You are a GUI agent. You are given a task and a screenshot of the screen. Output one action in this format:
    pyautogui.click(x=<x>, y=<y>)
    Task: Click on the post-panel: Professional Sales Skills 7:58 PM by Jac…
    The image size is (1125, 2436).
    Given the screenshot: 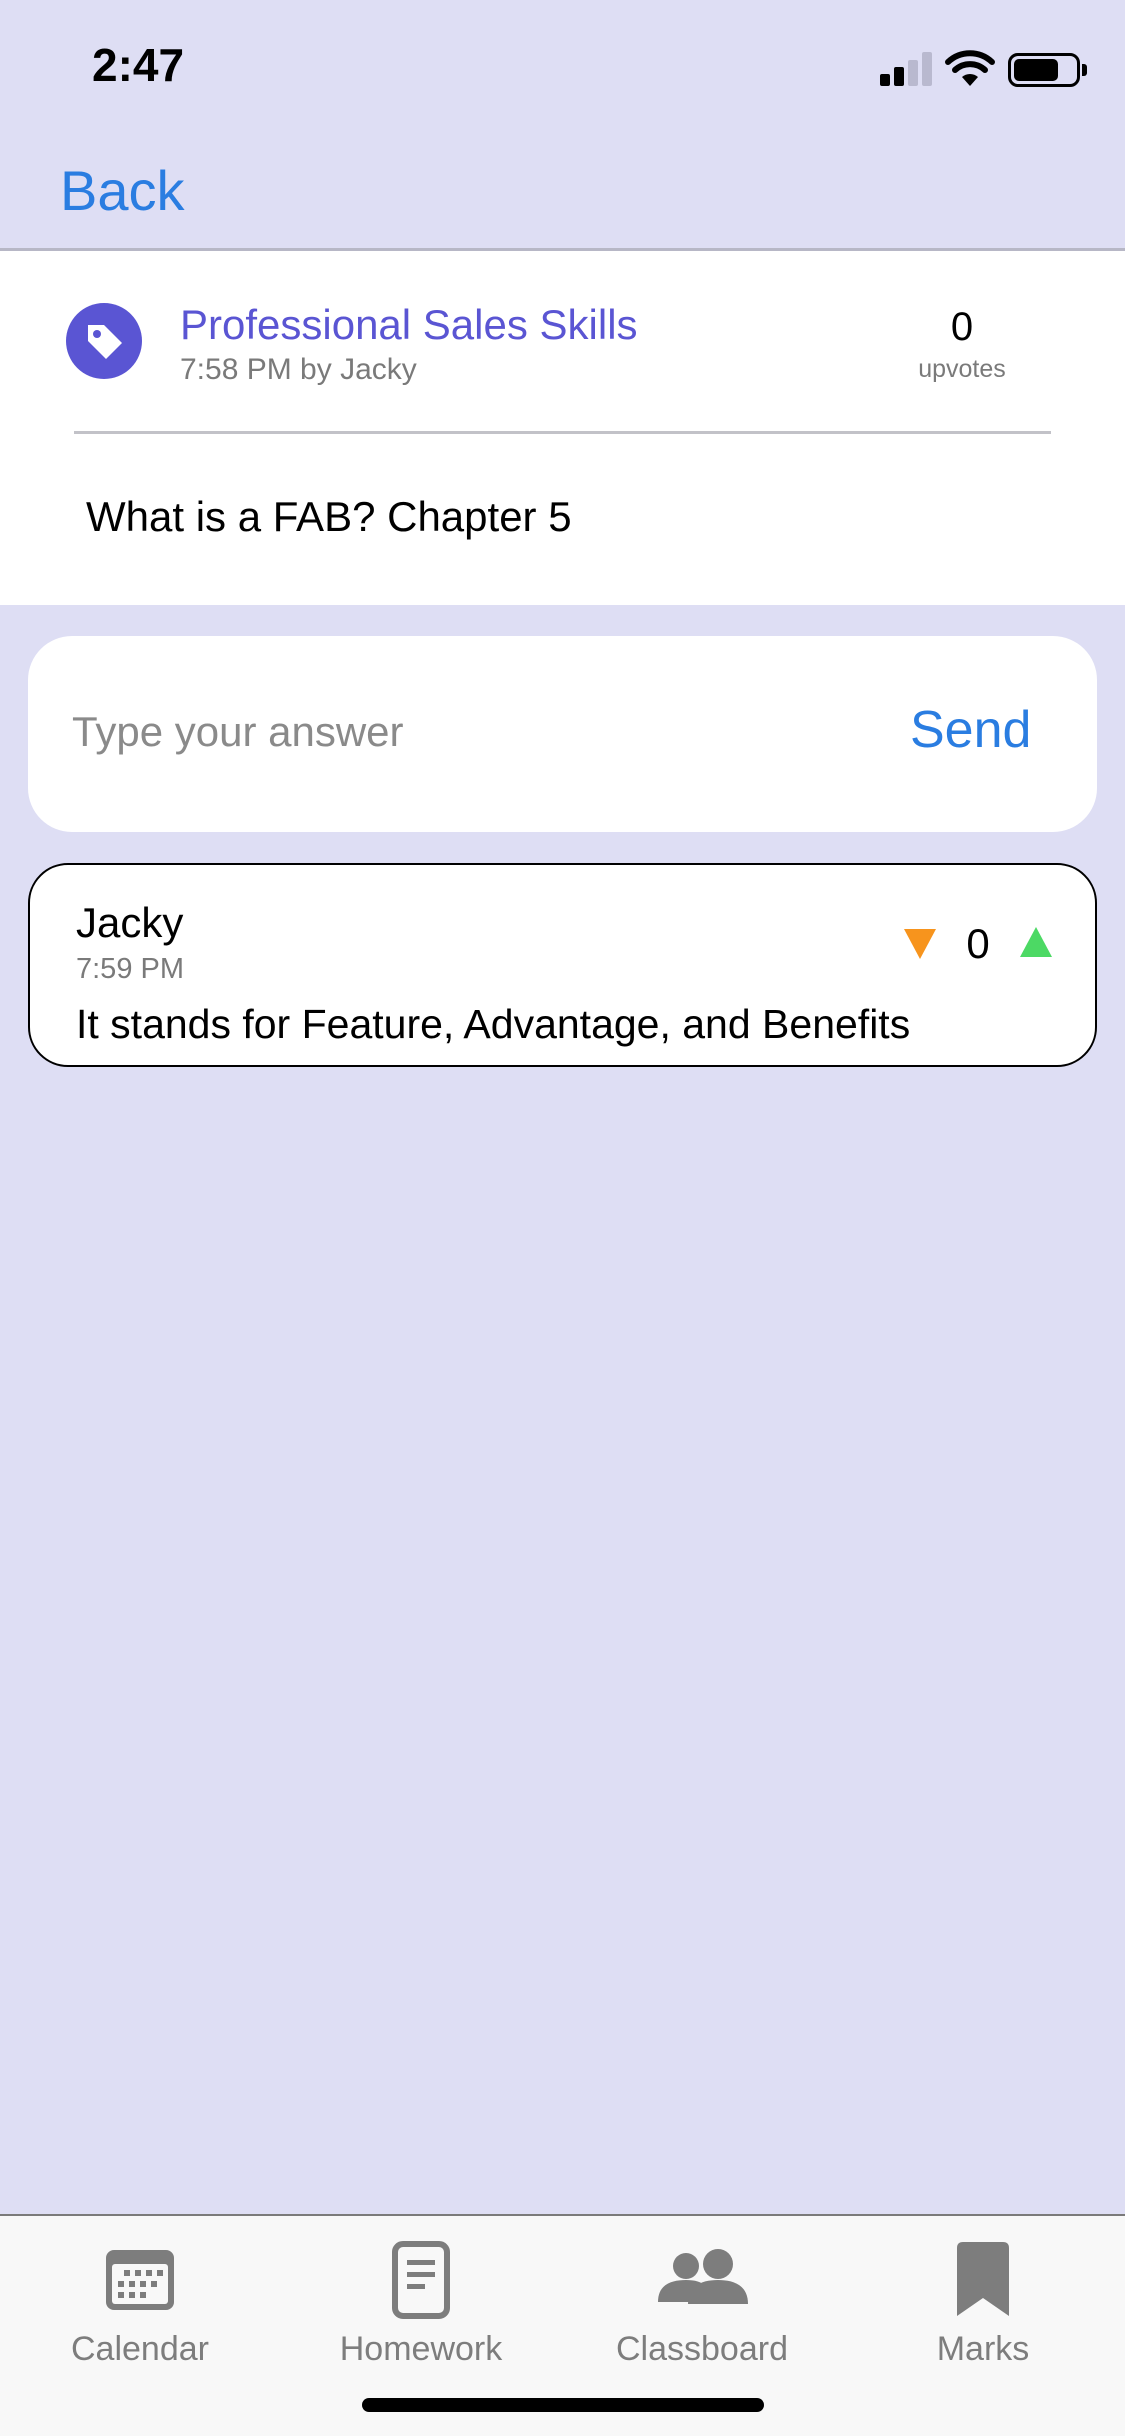 What is the action you would take?
    pyautogui.click(x=562, y=428)
    